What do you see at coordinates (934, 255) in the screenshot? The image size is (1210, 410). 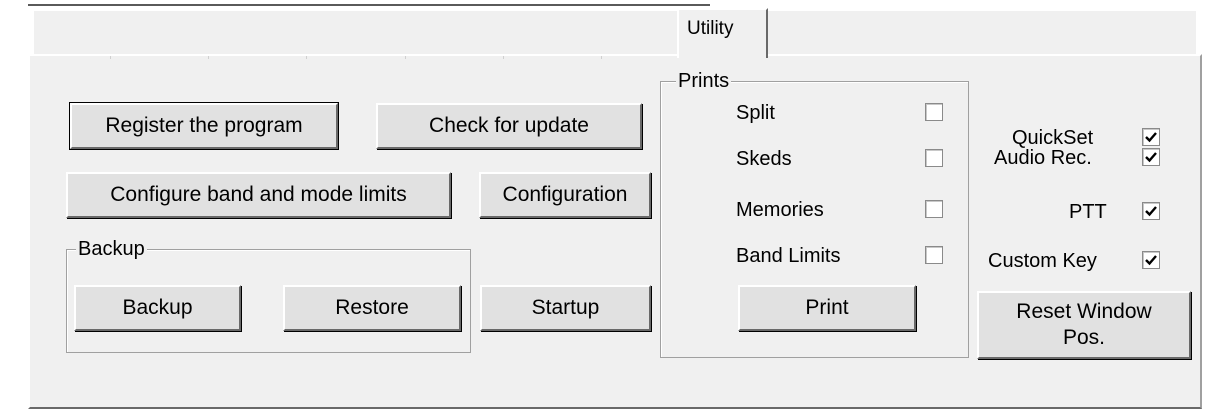 I see `print-band-limits-checkbox` at bounding box center [934, 255].